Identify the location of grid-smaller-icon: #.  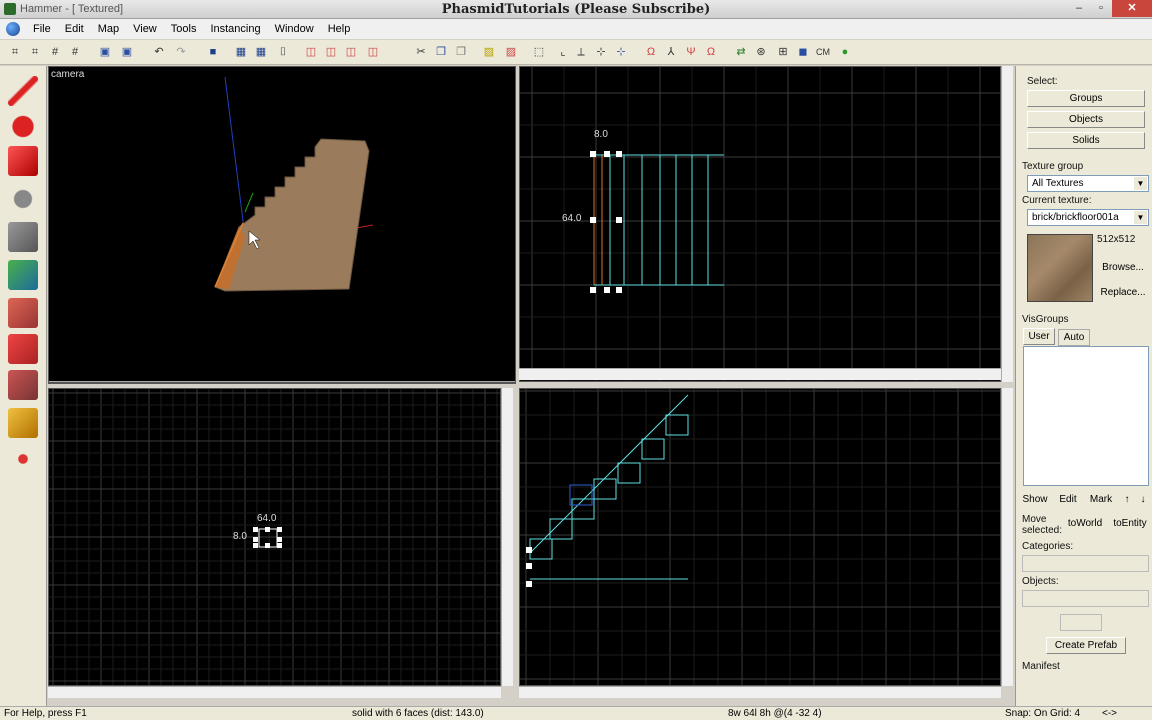
(55, 52).